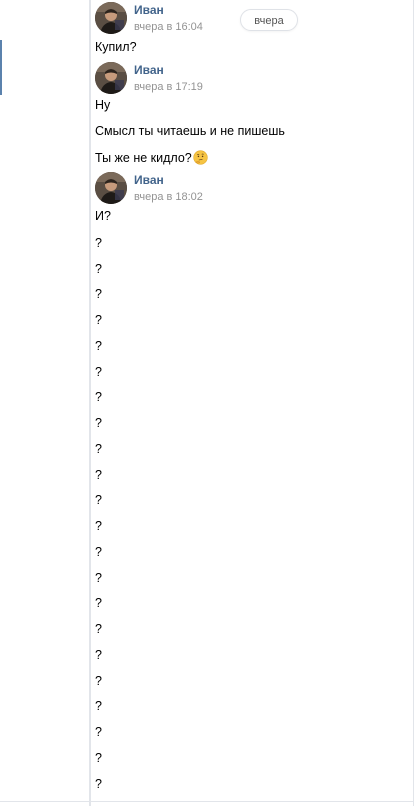 The width and height of the screenshot is (414, 806). Describe the element at coordinates (1, 67) in the screenshot. I see `selected-dialog-indicator` at that location.